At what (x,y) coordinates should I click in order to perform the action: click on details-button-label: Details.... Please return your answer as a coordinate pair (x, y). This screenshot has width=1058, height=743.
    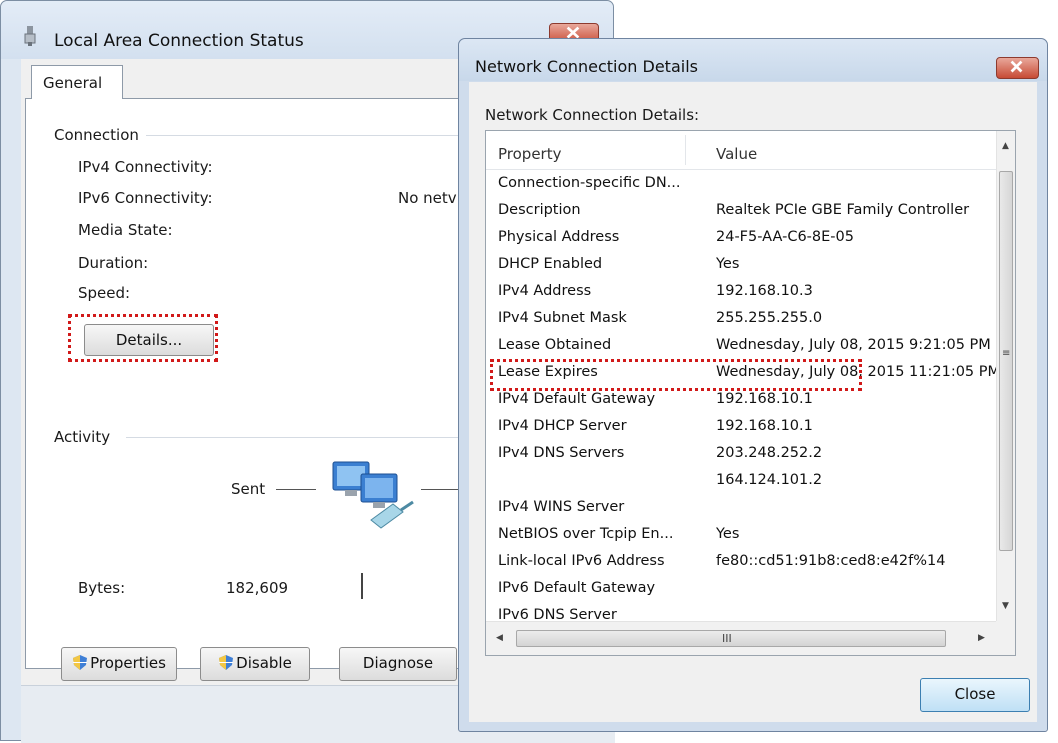
    Looking at the image, I should click on (149, 340).